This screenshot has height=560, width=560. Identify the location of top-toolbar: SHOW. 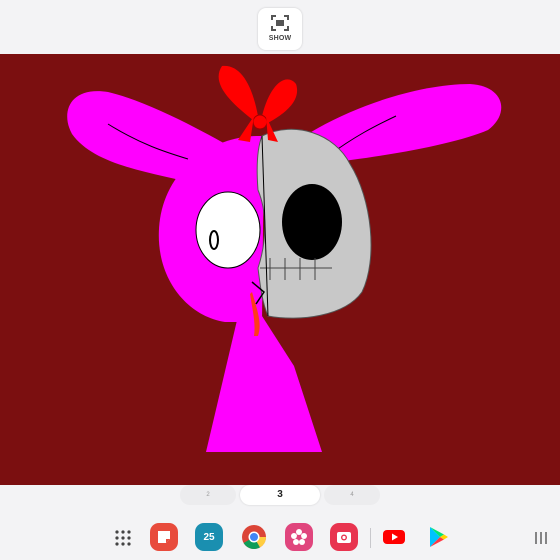
(280, 27).